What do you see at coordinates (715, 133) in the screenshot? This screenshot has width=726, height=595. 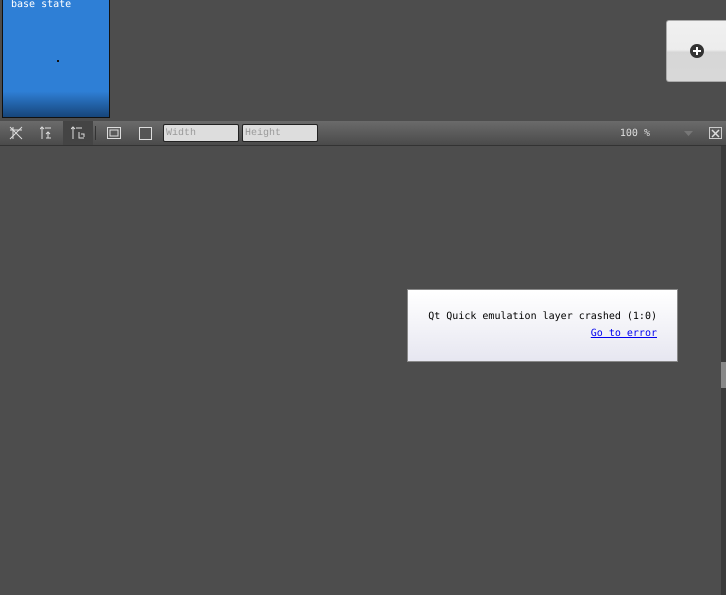 I see `close-button` at bounding box center [715, 133].